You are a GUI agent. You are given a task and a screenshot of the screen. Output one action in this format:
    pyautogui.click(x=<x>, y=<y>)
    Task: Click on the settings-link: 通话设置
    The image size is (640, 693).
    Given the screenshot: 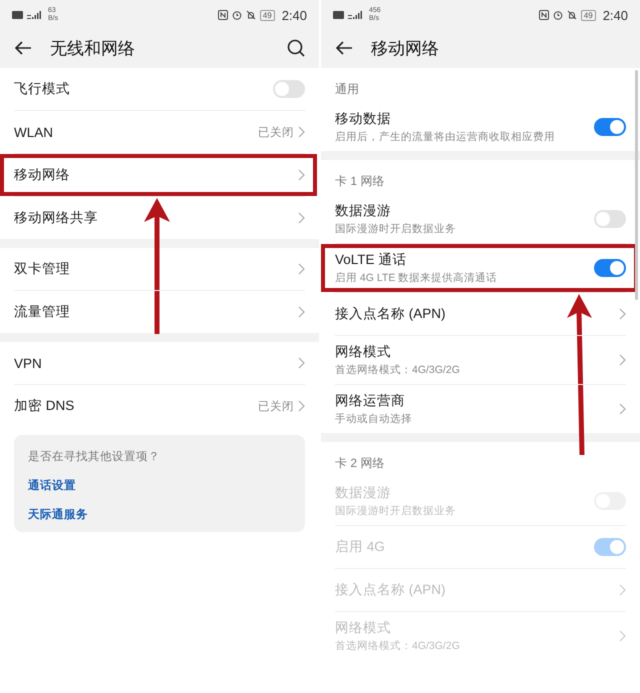 What is the action you would take?
    pyautogui.click(x=159, y=485)
    